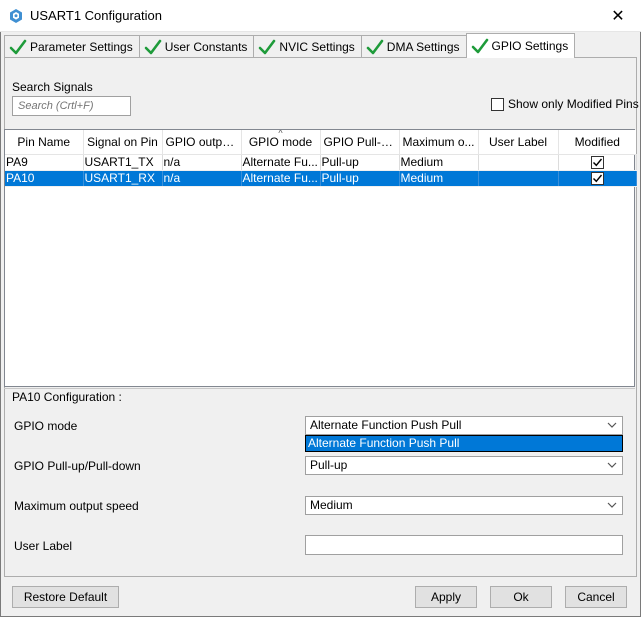 This screenshot has height=617, width=641. What do you see at coordinates (464, 443) in the screenshot?
I see `gpio-mode-dropdown-option: Alternate Function Push Pull` at bounding box center [464, 443].